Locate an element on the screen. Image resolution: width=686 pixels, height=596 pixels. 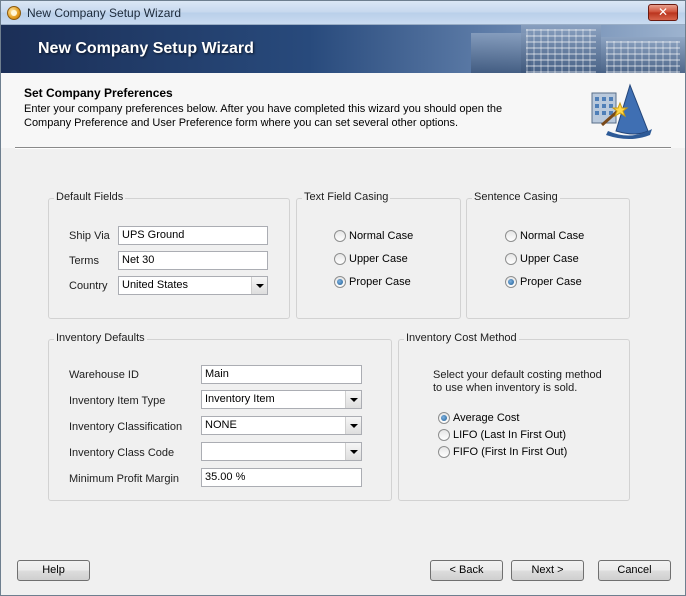
cancel-button: Cancel is located at coordinates (634, 570).